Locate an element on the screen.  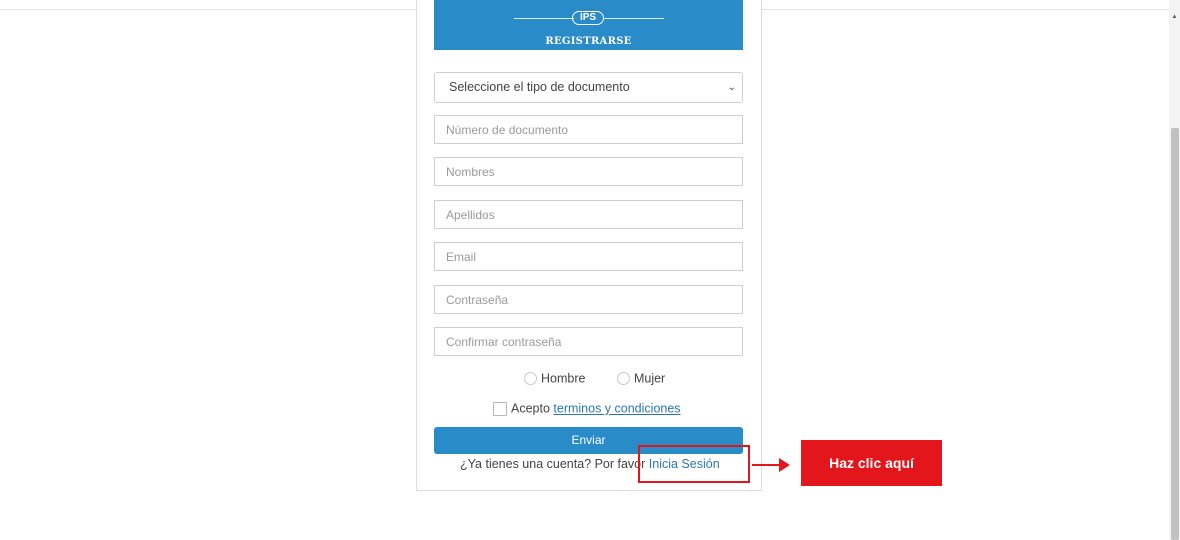
gender-radio-group: Hombre Mujer is located at coordinates (594, 380).